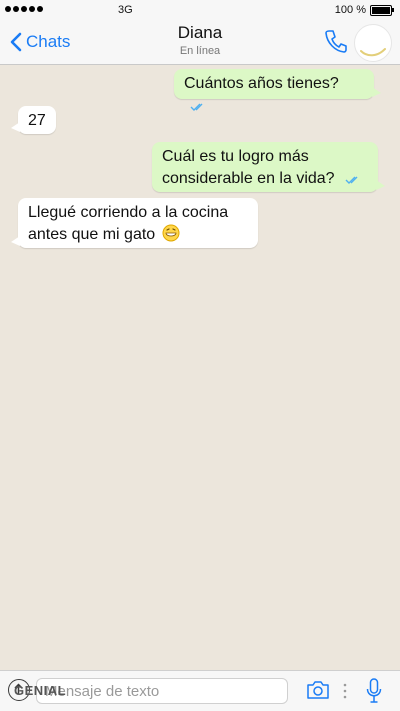  What do you see at coordinates (382, 10) in the screenshot?
I see `battery-icon` at bounding box center [382, 10].